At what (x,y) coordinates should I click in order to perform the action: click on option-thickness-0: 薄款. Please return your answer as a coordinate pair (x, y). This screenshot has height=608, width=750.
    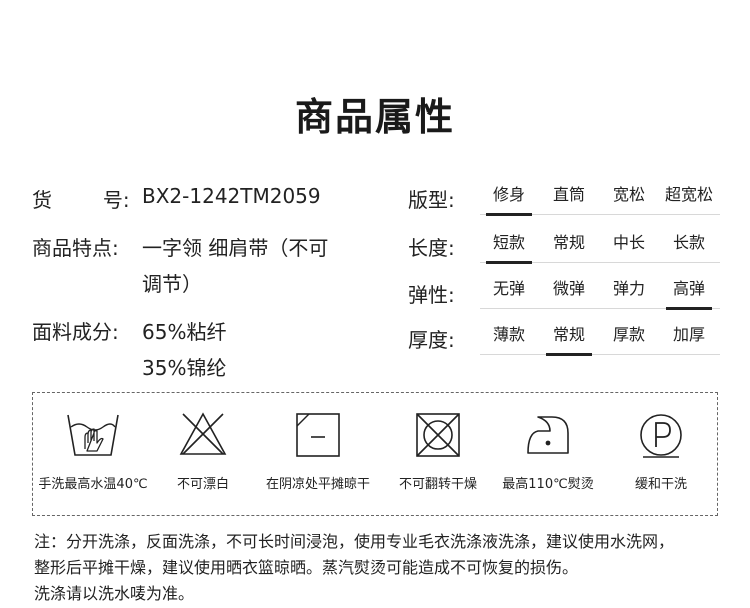
    Looking at the image, I should click on (508, 334).